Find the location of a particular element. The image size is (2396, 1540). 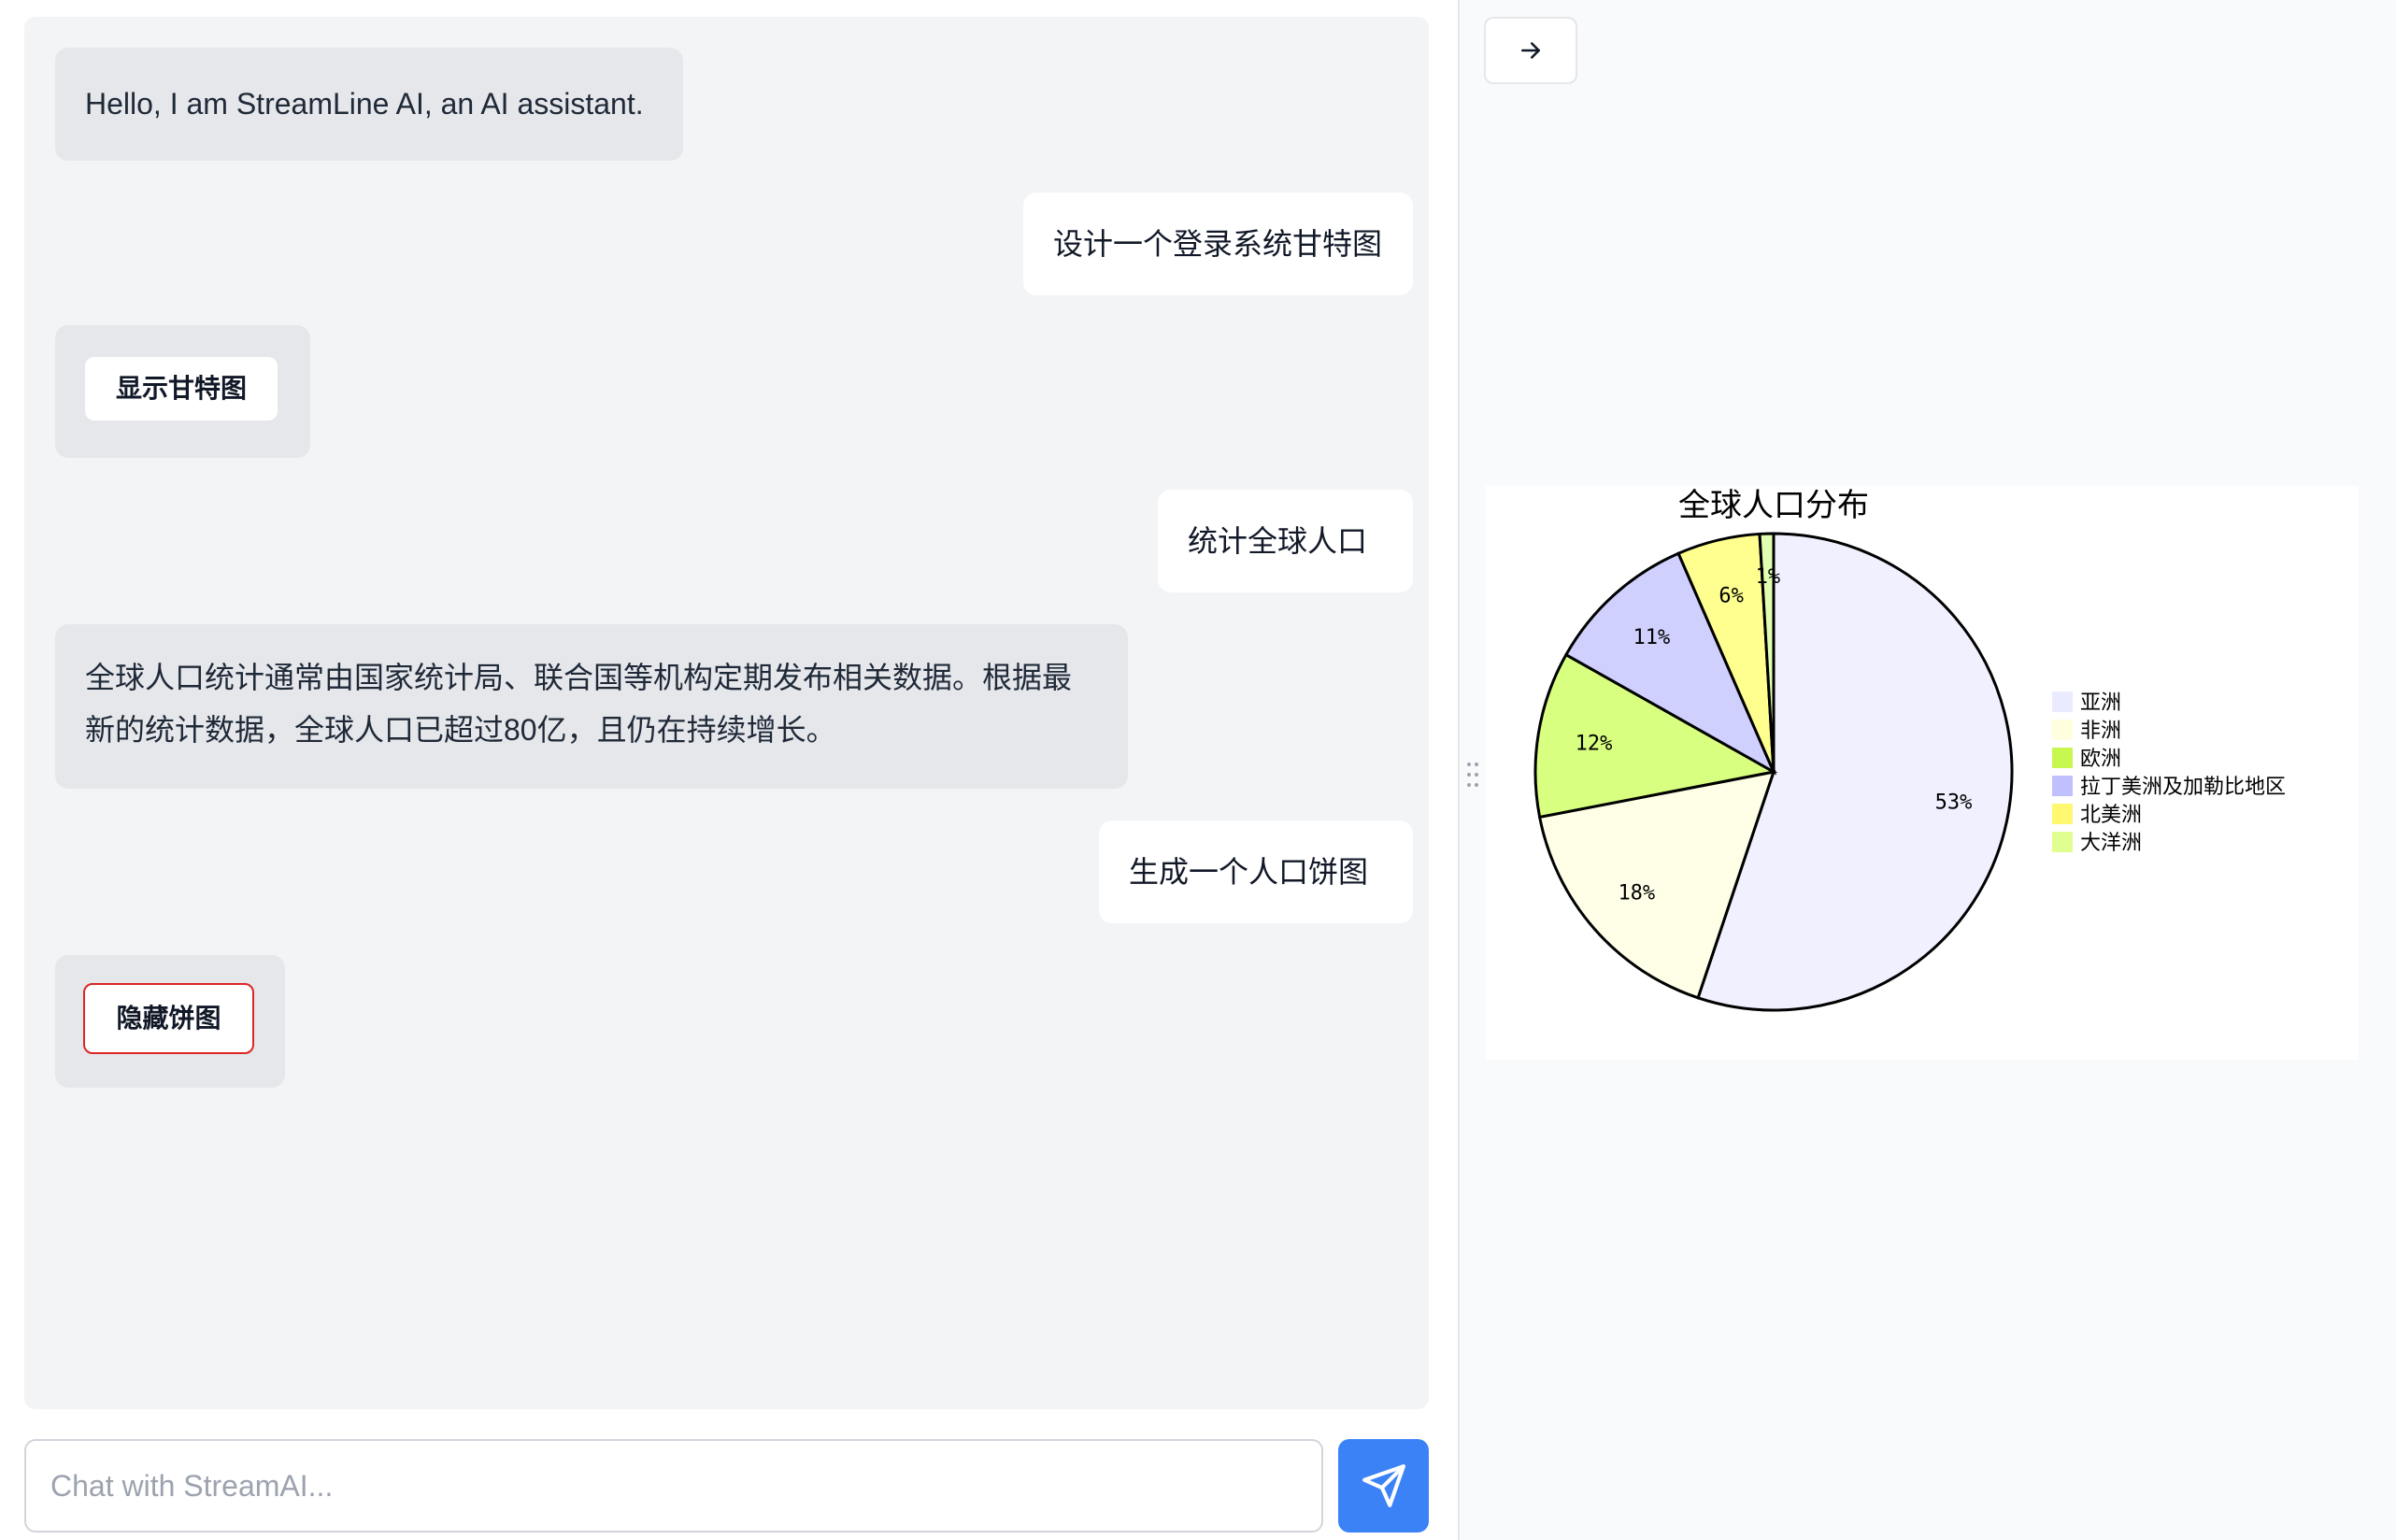

drag-handle-icon is located at coordinates (1472, 775).